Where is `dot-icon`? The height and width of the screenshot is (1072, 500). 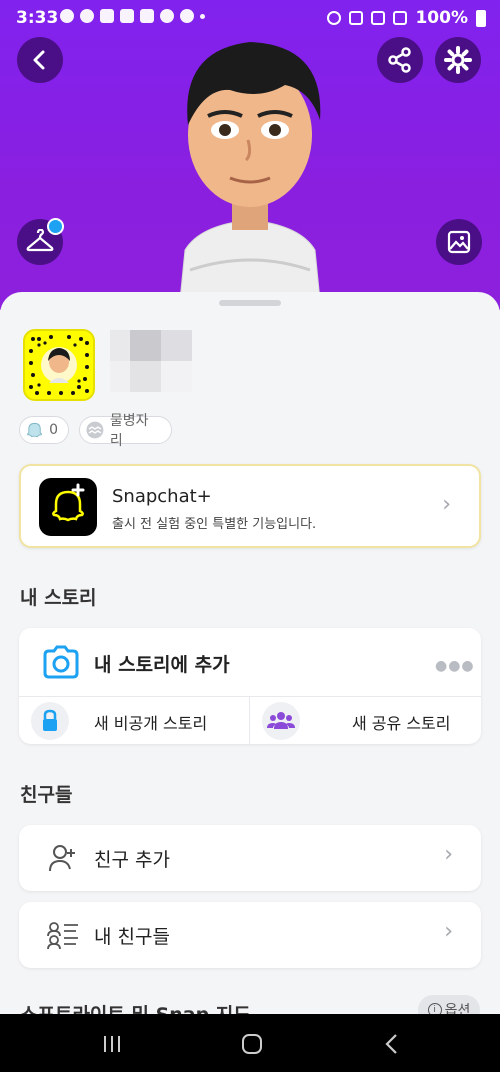 dot-icon is located at coordinates (202, 16).